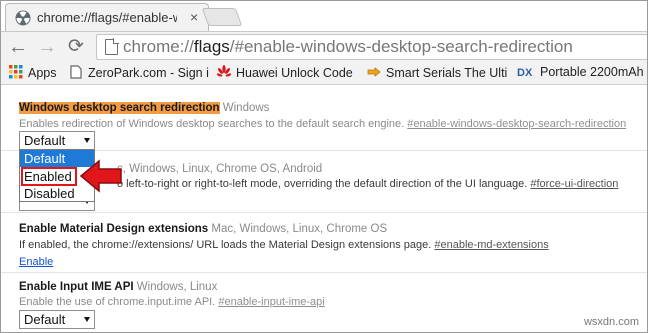 This screenshot has width=648, height=333. I want to click on flag-name: Enable Input IME API, so click(76, 287).